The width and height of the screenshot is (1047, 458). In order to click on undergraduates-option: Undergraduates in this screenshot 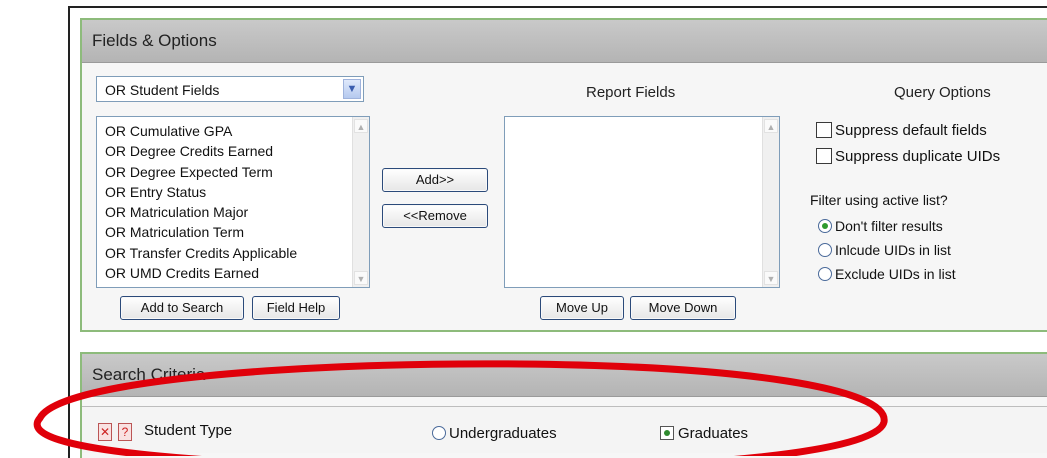, I will do `click(494, 433)`.